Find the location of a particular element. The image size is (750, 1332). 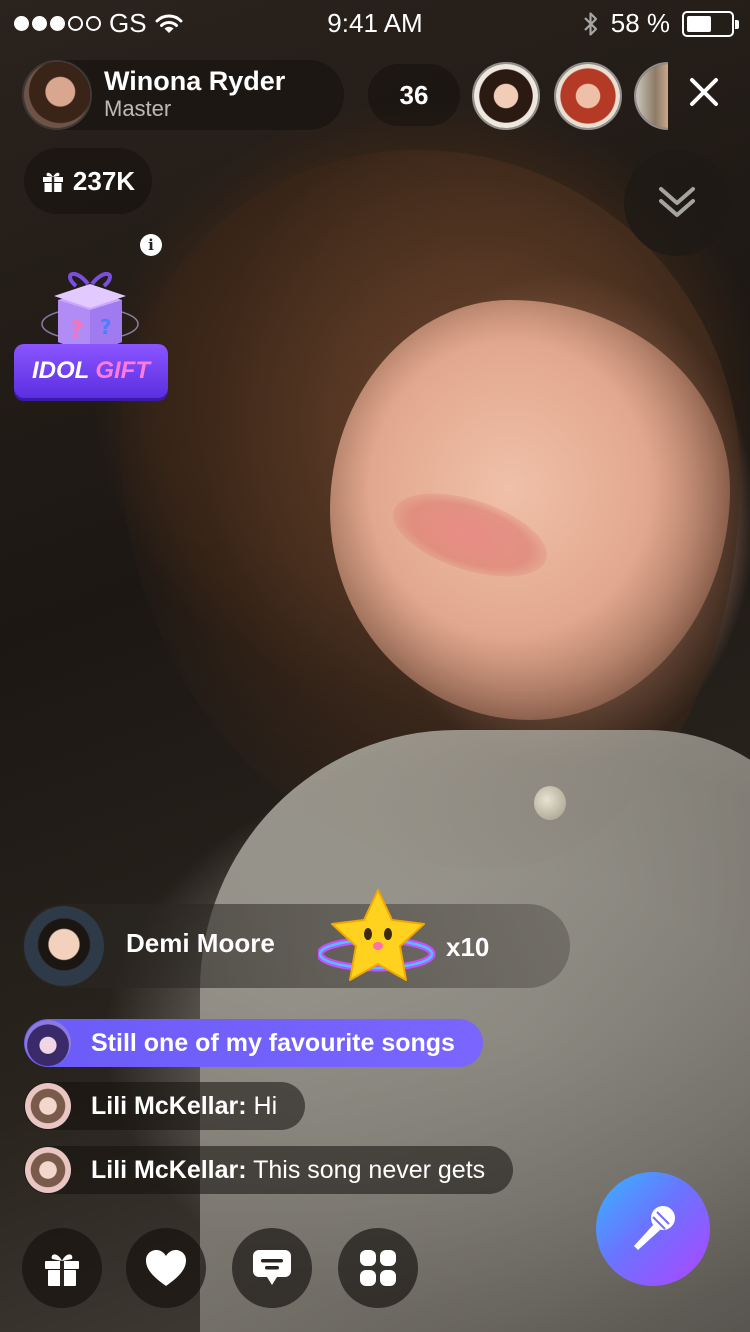

chat-message-content: Lili McKellar: This song never gets is located at coordinates (288, 1170).